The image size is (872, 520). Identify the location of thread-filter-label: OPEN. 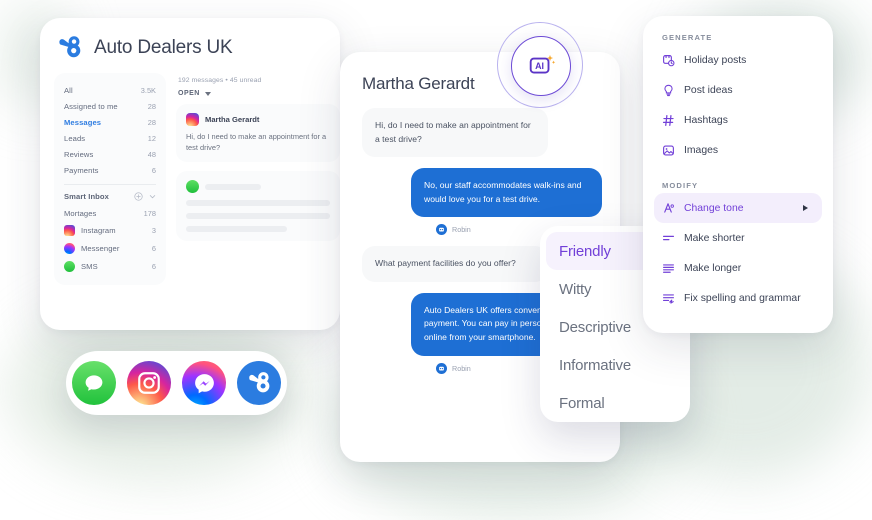
(189, 93).